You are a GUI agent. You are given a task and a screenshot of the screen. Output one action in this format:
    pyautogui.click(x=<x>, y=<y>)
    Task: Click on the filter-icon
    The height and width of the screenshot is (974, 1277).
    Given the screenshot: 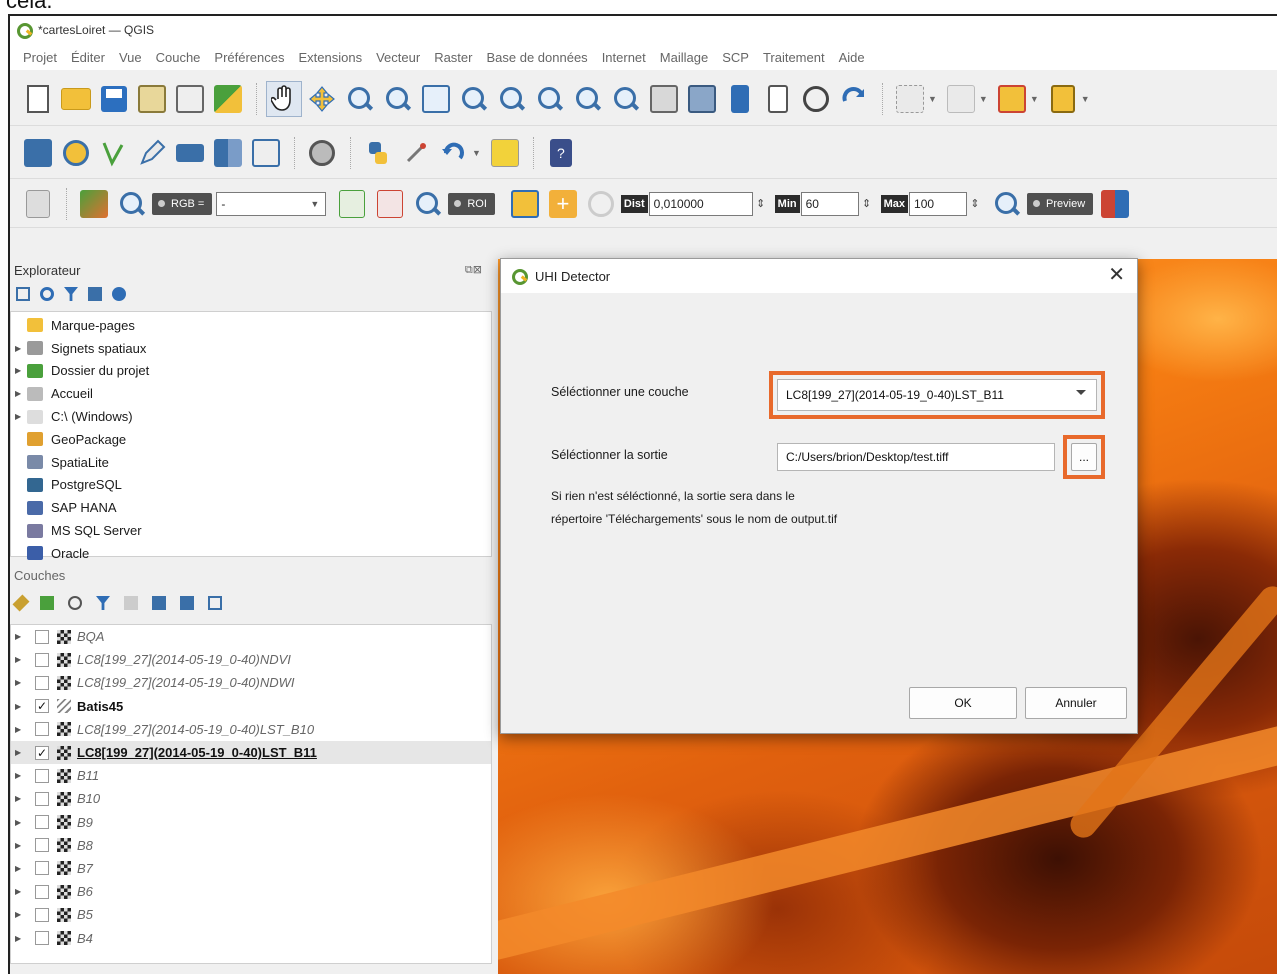 What is the action you would take?
    pyautogui.click(x=71, y=294)
    